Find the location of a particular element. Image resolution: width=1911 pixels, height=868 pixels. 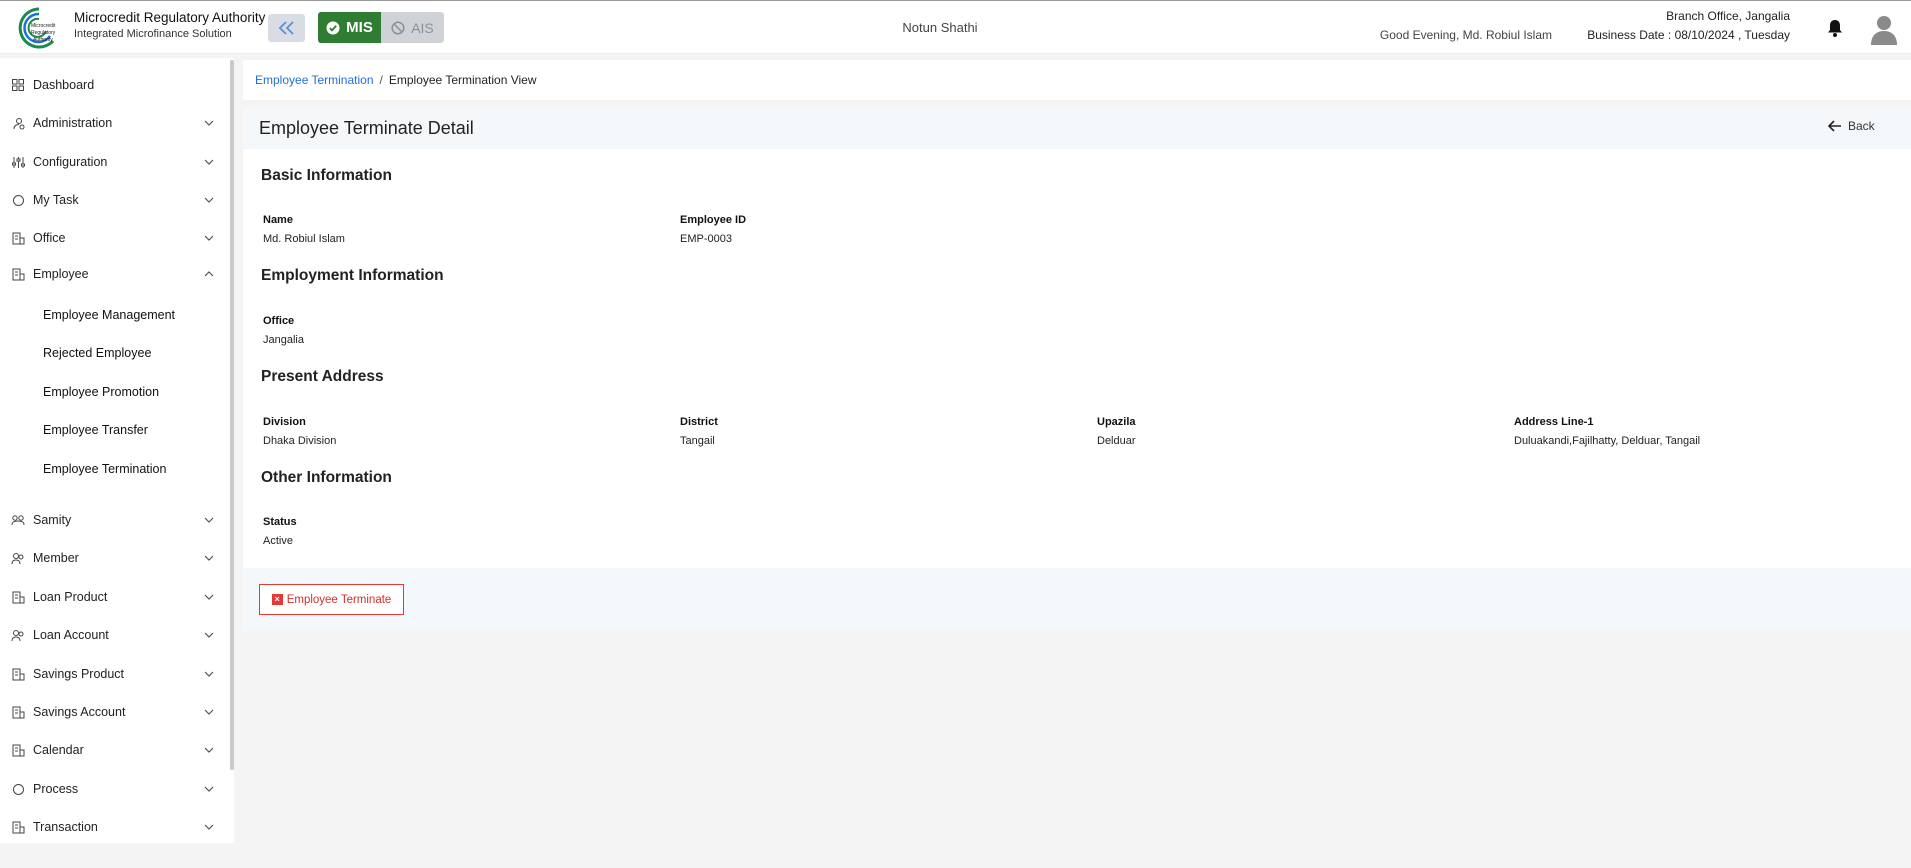

address-line-1-value: Duluakandi,Fajilhatty, Delduar, Tangail is located at coordinates (1607, 441).